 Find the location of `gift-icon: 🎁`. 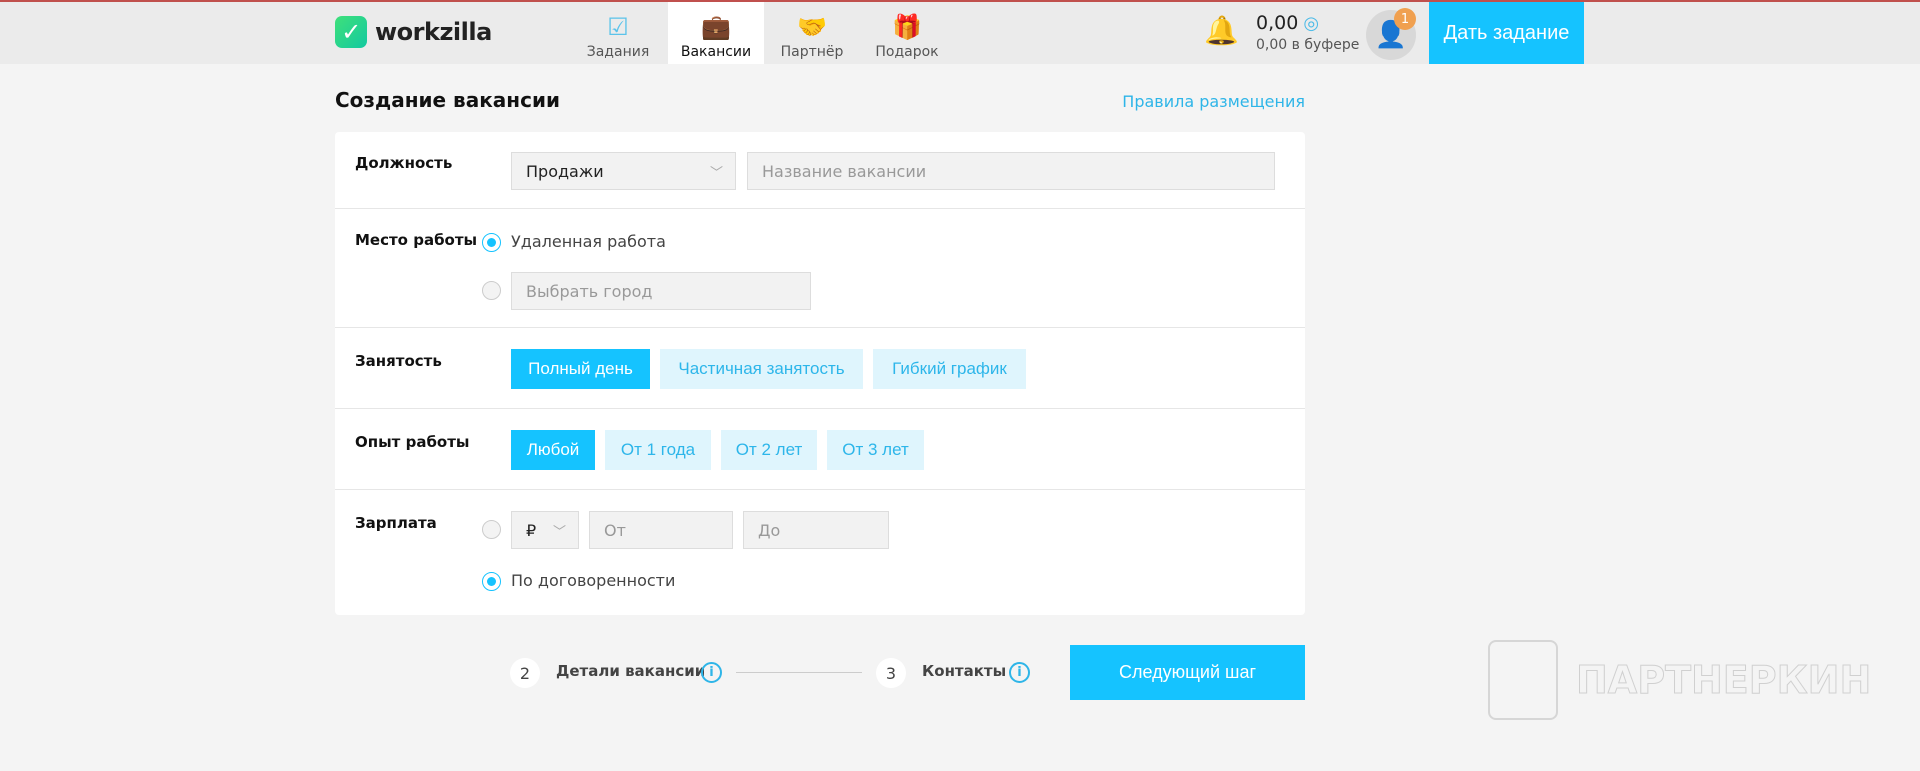

gift-icon: 🎁 is located at coordinates (907, 27).